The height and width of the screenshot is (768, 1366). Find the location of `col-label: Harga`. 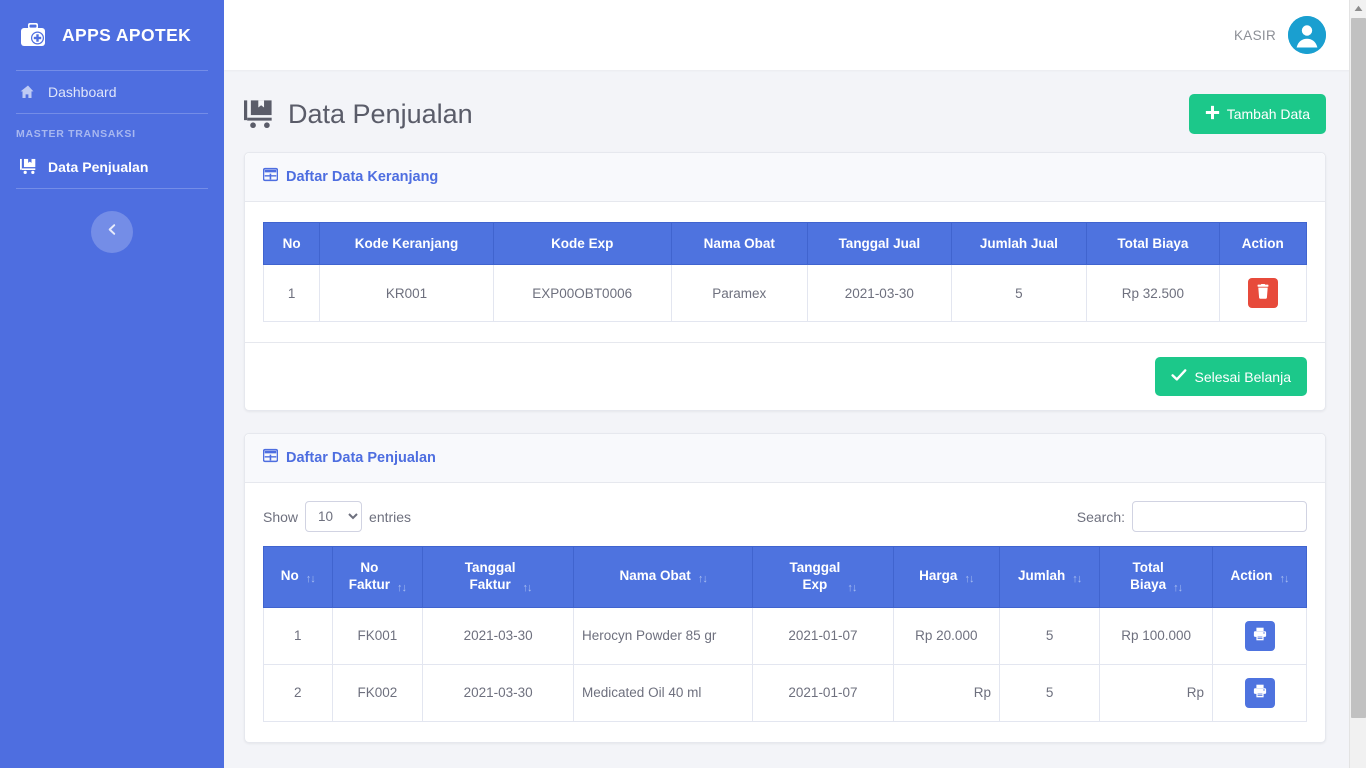

col-label: Harga is located at coordinates (938, 576).